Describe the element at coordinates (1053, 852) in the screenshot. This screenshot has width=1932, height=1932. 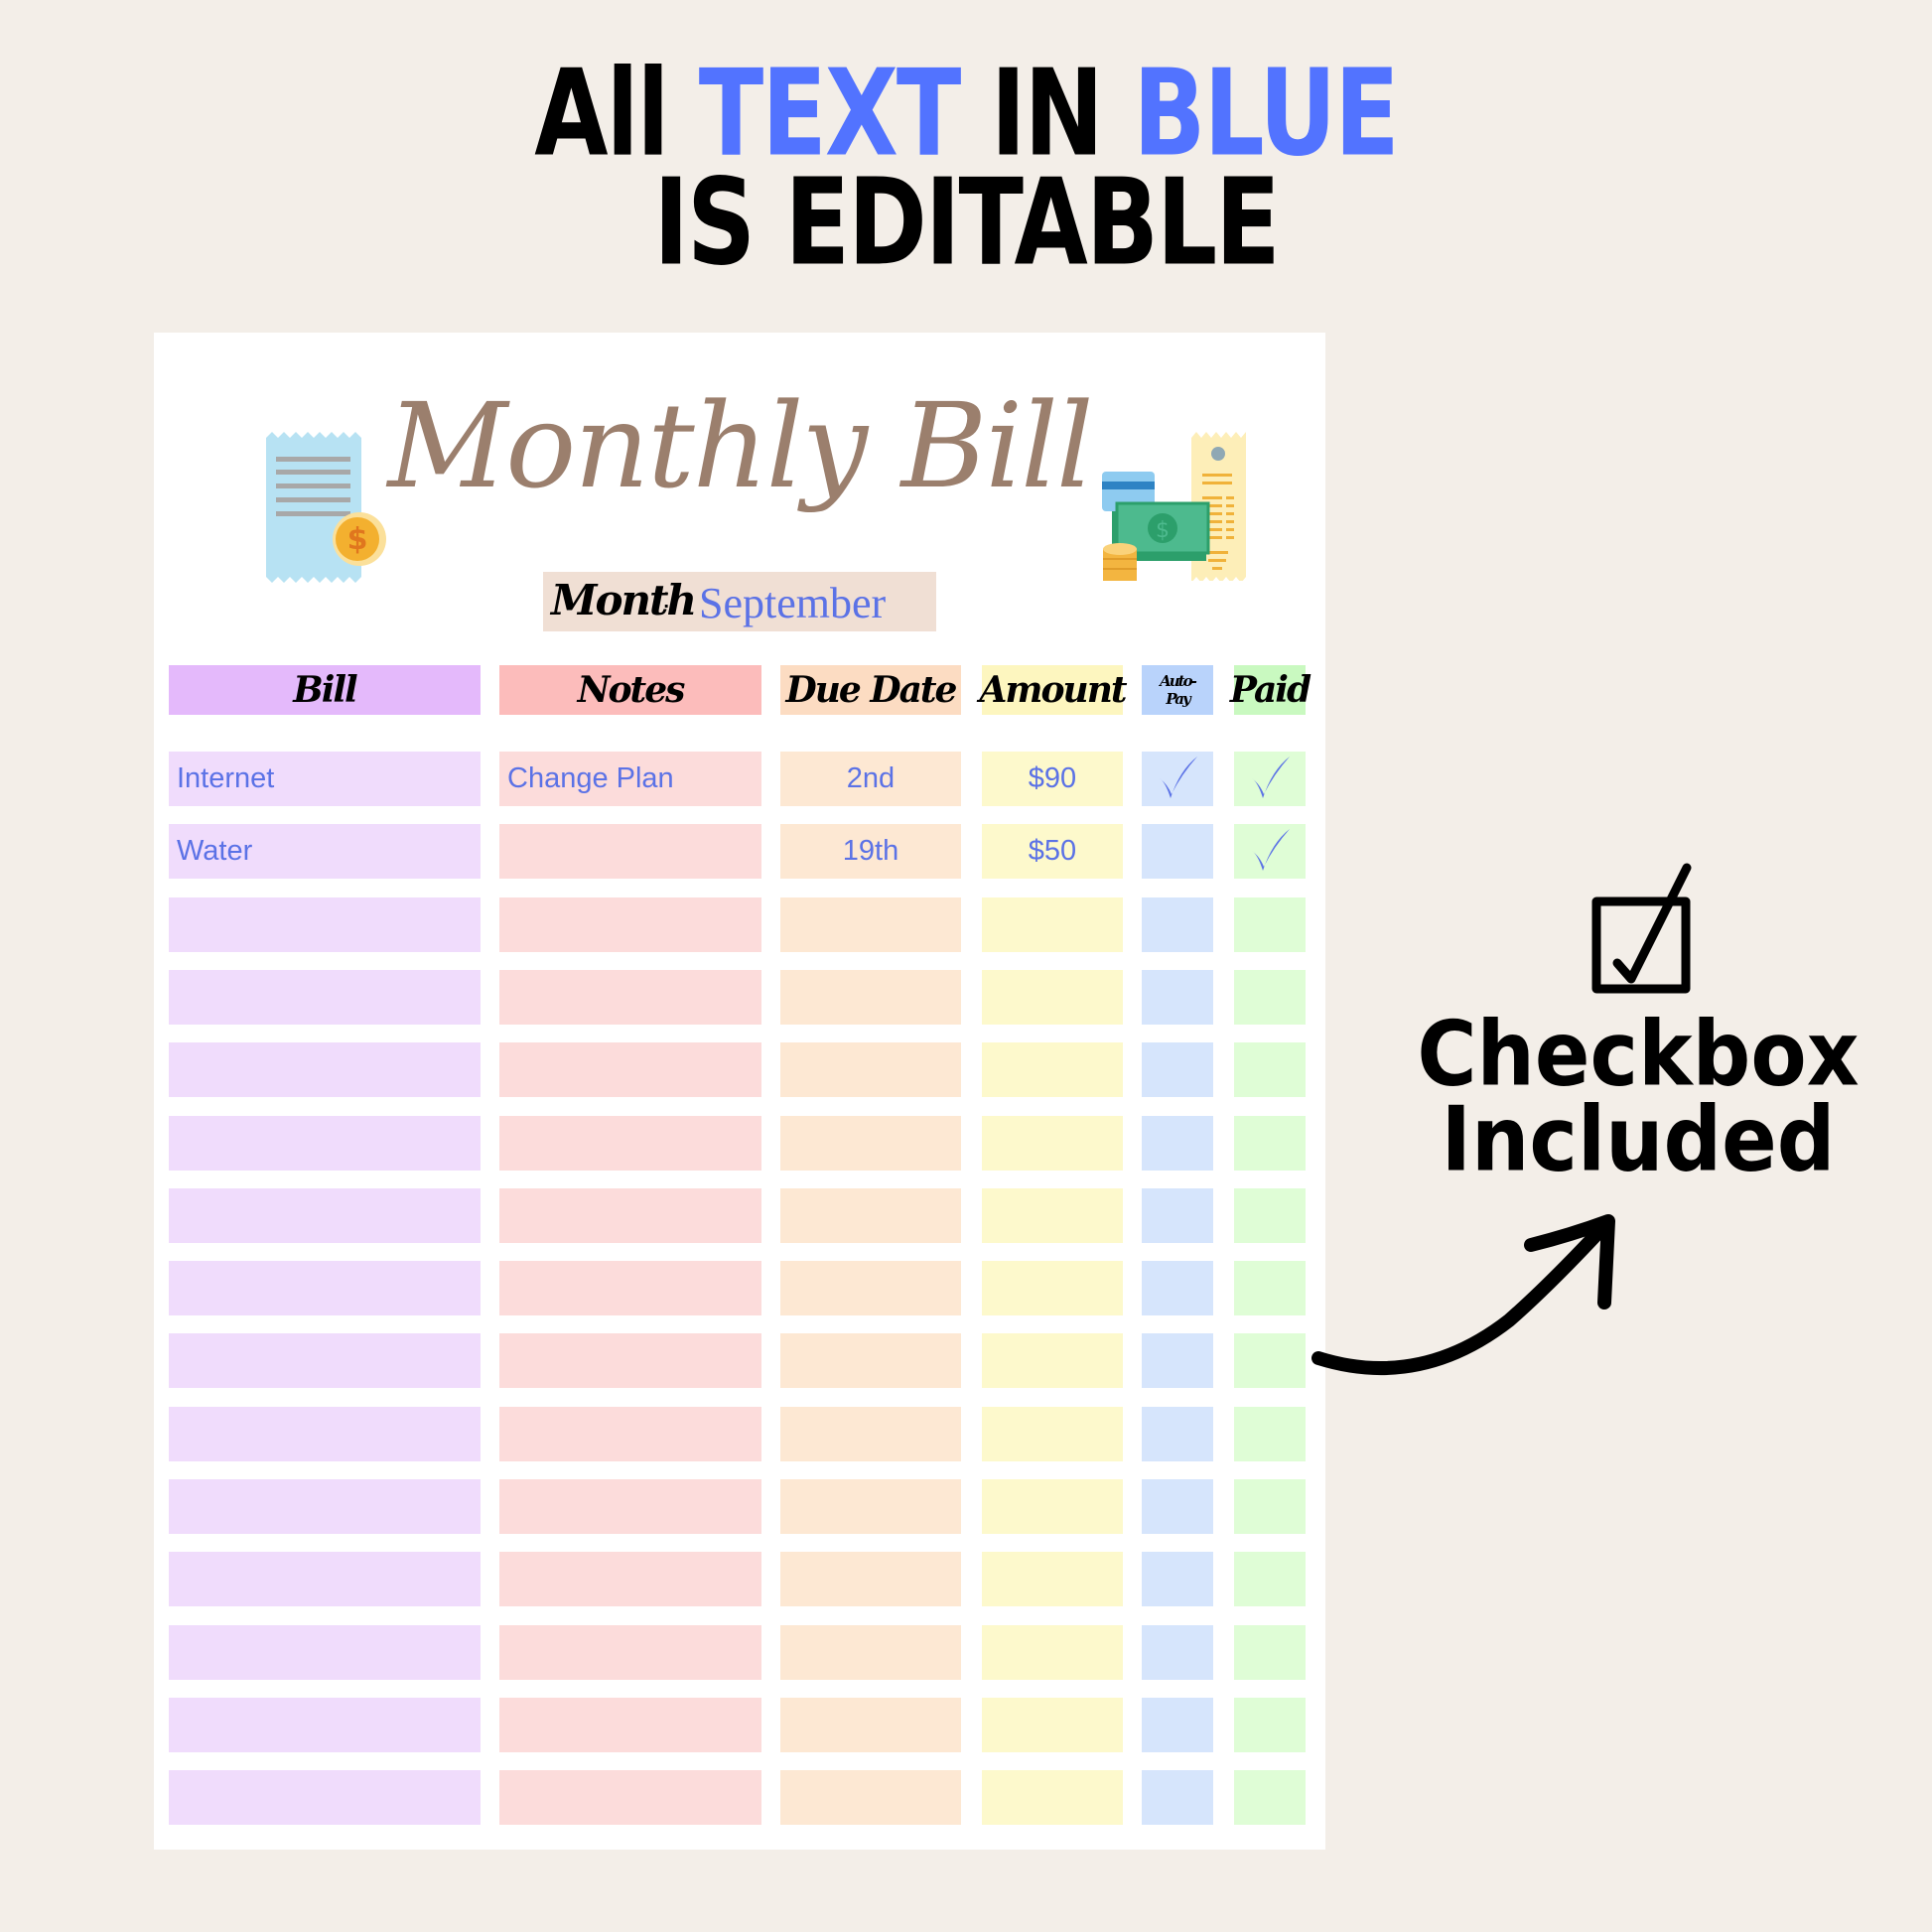
I see `amount-input: $50` at that location.